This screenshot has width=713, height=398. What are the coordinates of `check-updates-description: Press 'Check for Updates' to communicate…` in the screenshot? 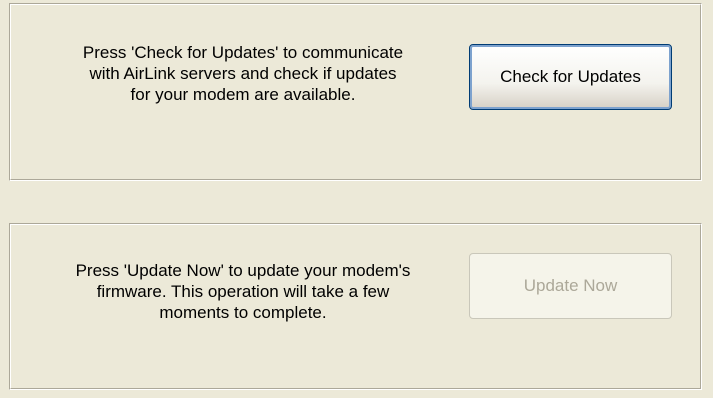 It's located at (243, 73).